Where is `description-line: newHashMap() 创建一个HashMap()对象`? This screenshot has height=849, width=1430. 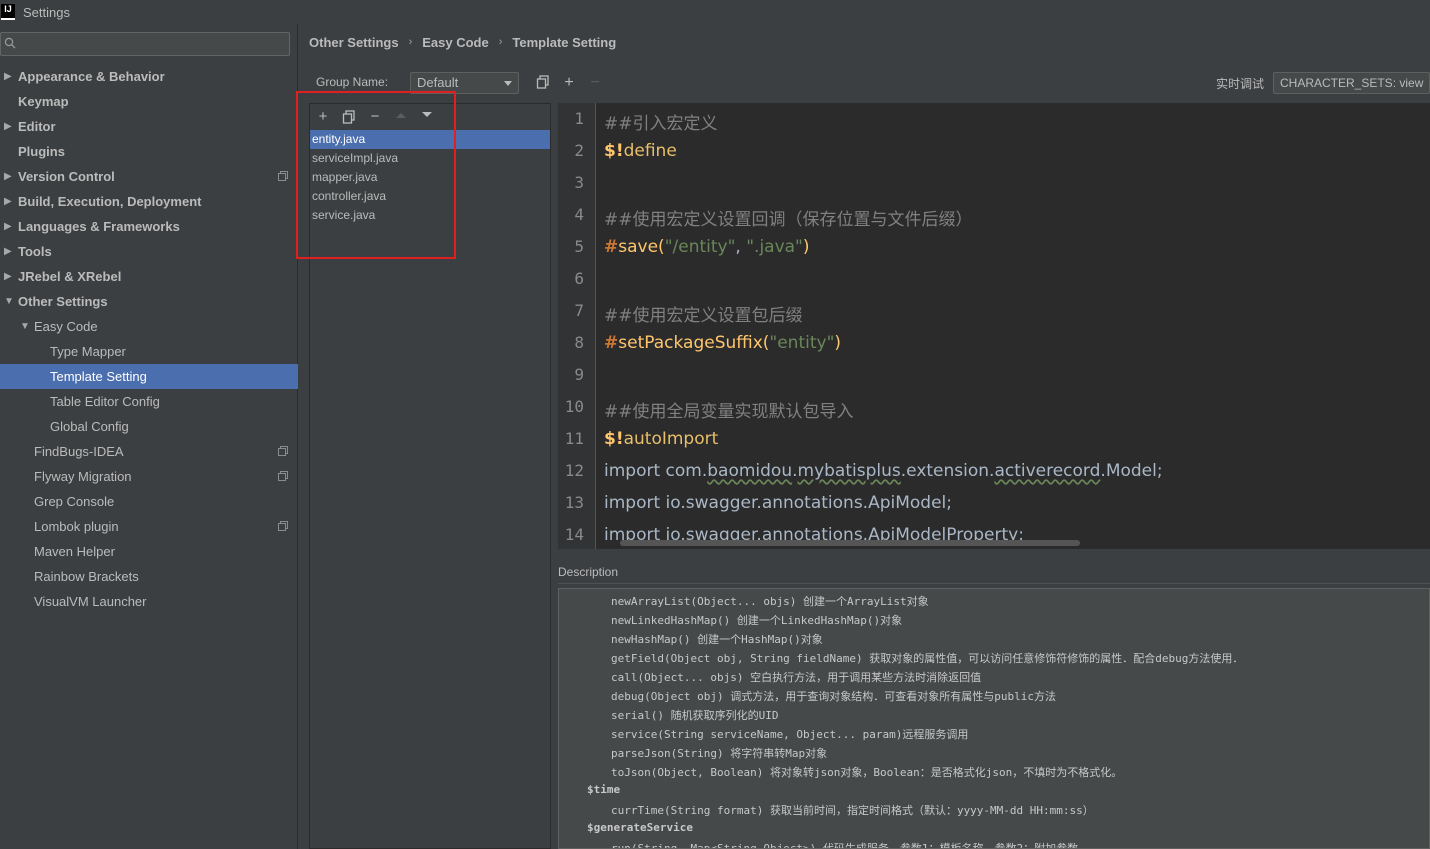
description-line: newHashMap() 创建一个HashMap()对象 is located at coordinates (717, 639).